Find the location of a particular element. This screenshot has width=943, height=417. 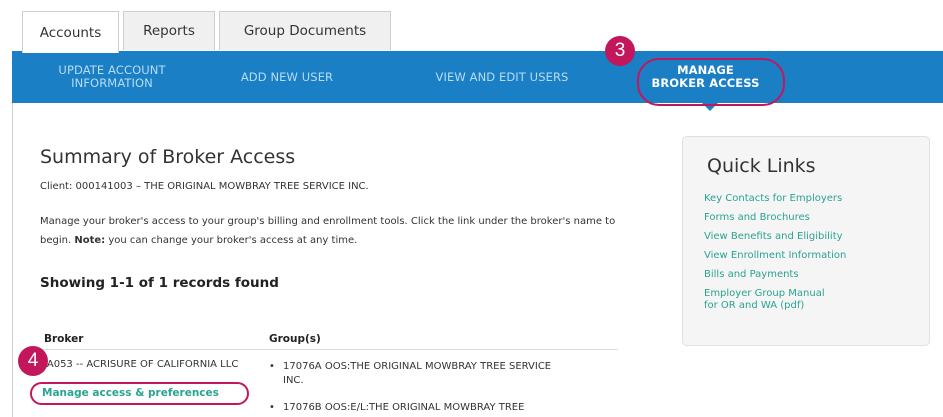

nav-label: UPDATE ACCOUNT INFORMATION is located at coordinates (112, 76).